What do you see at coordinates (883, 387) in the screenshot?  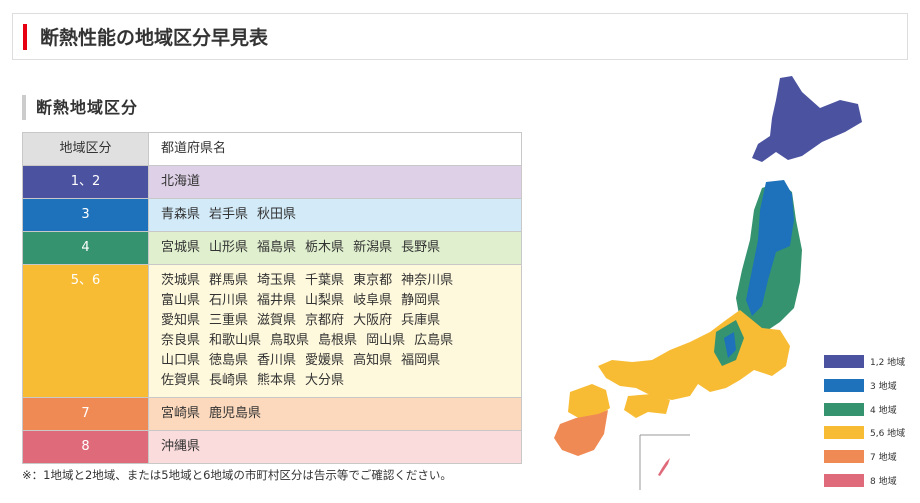 I see `legend-label: 3 地域` at bounding box center [883, 387].